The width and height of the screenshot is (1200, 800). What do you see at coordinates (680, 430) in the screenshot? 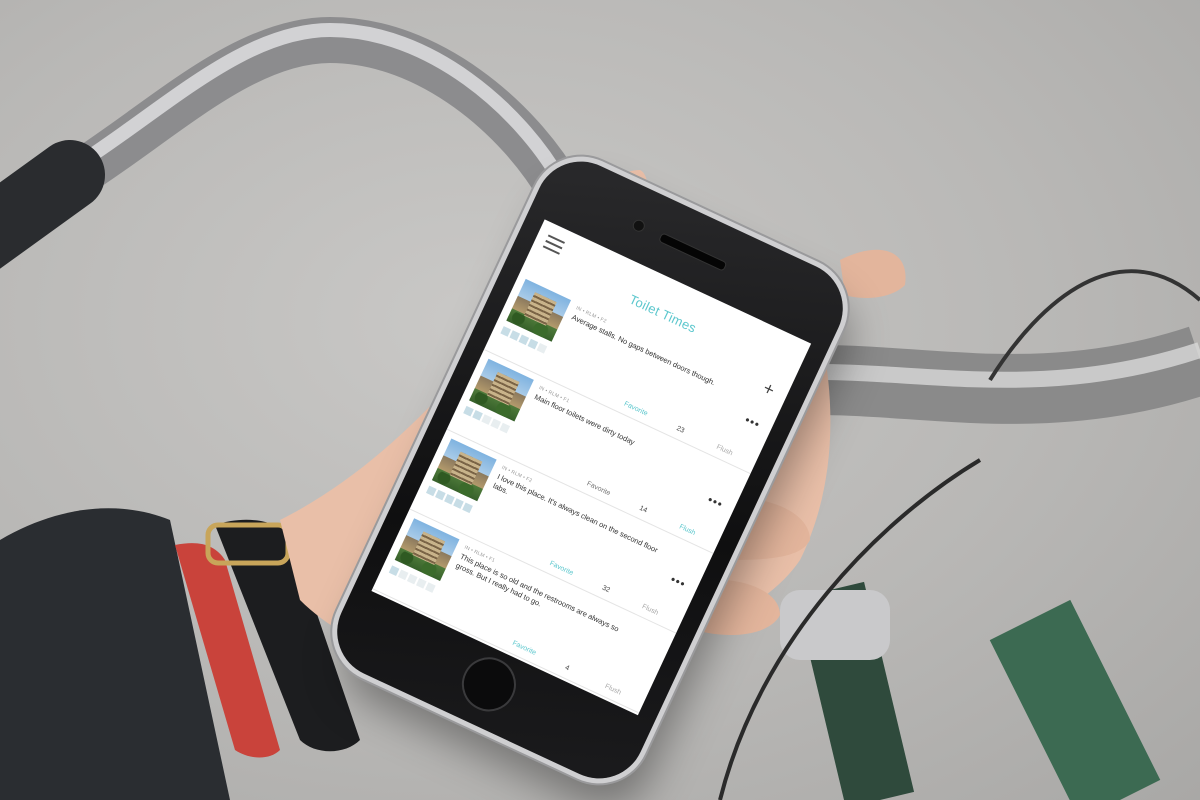
I see `flush-count: 23` at bounding box center [680, 430].